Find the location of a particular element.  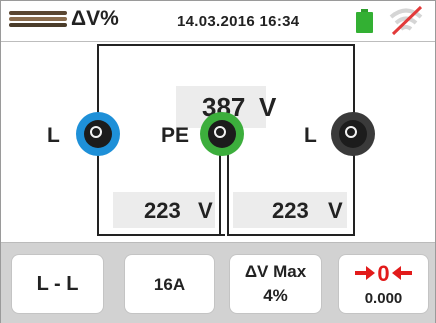

dv-max-value: 4% is located at coordinates (275, 295).